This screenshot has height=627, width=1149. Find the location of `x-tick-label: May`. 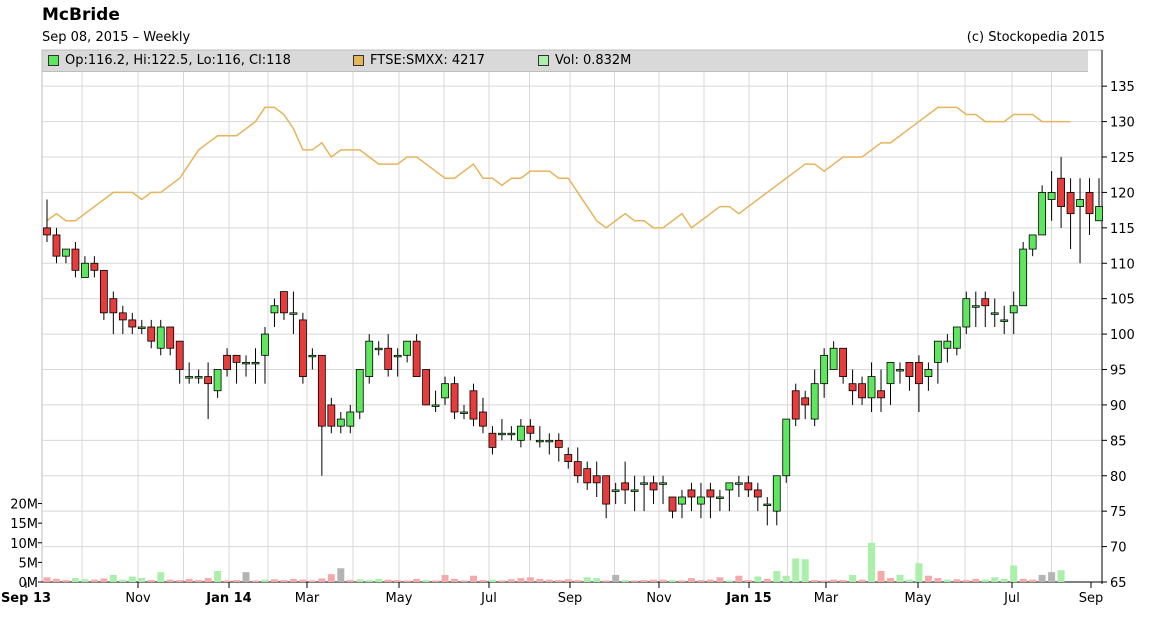

x-tick-label: May is located at coordinates (399, 598).